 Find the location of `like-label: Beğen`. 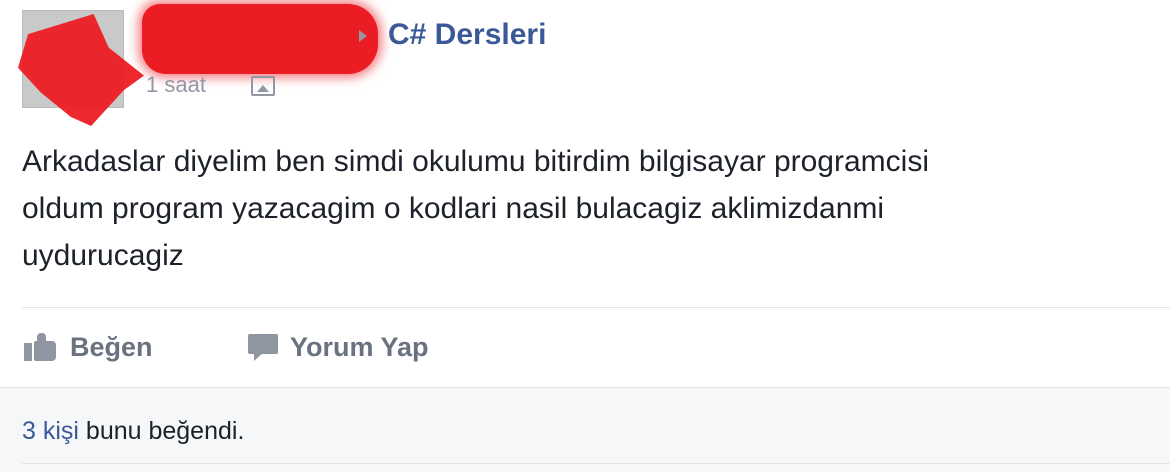

like-label: Beğen is located at coordinates (111, 346).